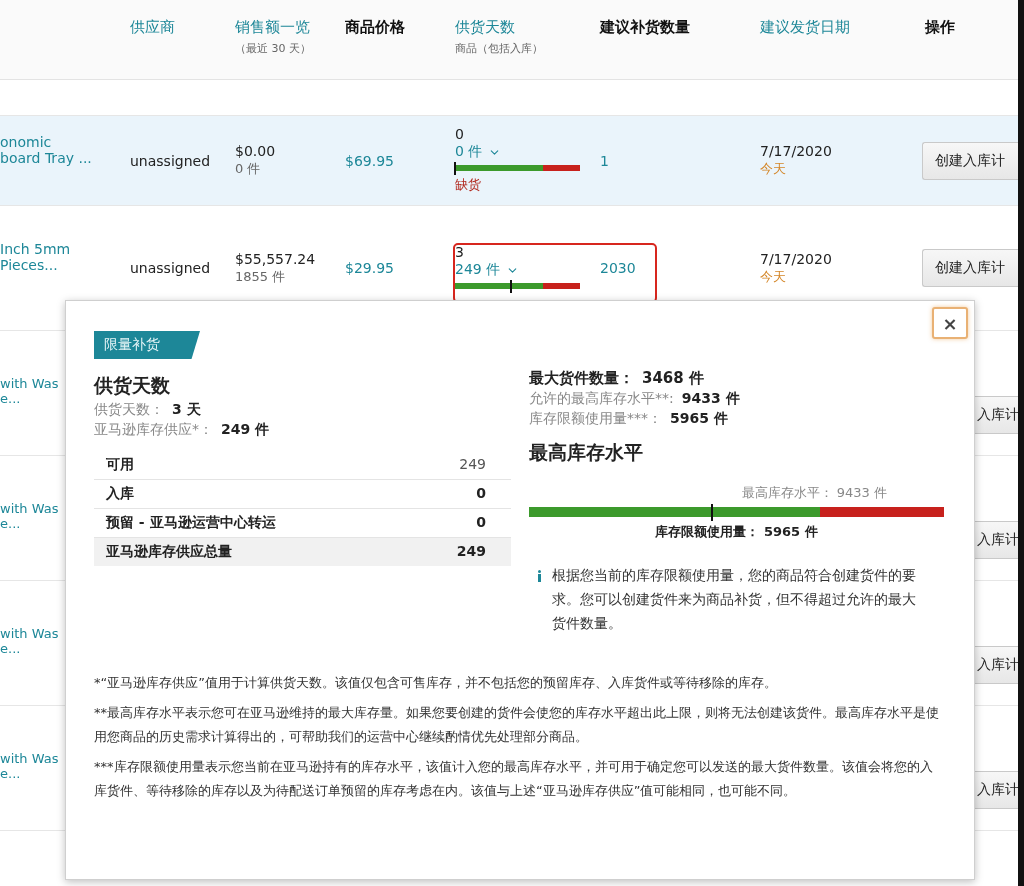  What do you see at coordinates (275, 258) in the screenshot?
I see `sales-amount: $55,557.24` at bounding box center [275, 258].